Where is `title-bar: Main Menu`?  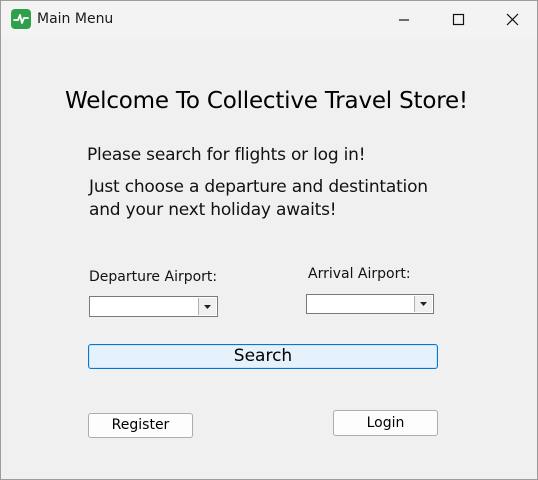 title-bar: Main Menu is located at coordinates (269, 20).